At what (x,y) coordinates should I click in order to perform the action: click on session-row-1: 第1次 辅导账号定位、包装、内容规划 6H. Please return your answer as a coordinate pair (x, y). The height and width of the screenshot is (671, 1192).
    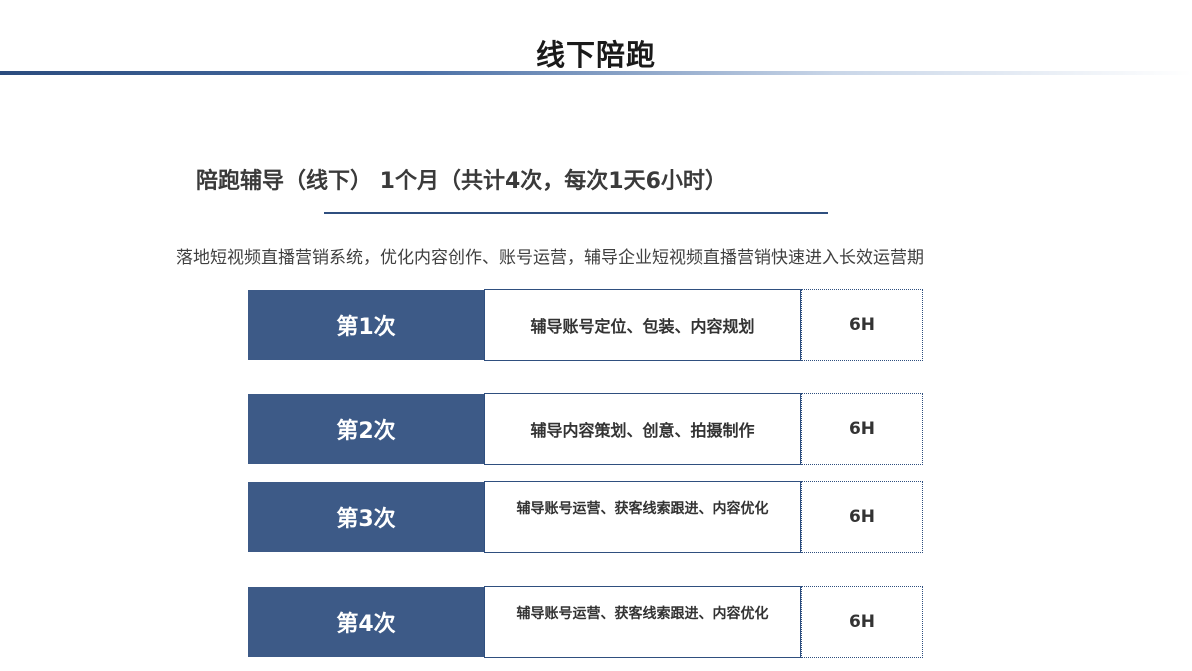
    Looking at the image, I should click on (586, 325).